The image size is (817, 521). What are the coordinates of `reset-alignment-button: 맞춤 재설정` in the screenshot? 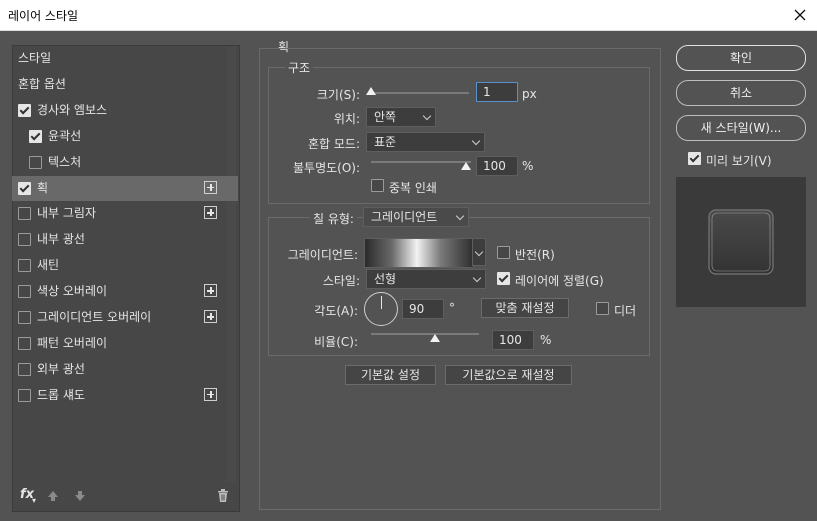 It's located at (525, 308).